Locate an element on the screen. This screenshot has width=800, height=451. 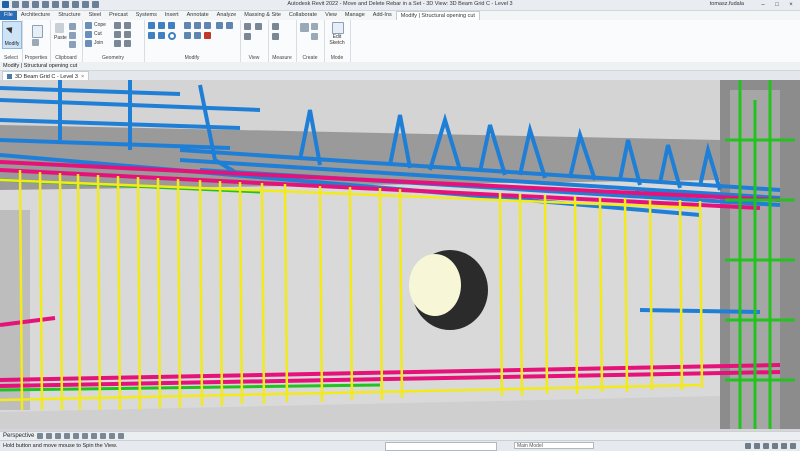
cut-icon is located at coordinates (72, 26).